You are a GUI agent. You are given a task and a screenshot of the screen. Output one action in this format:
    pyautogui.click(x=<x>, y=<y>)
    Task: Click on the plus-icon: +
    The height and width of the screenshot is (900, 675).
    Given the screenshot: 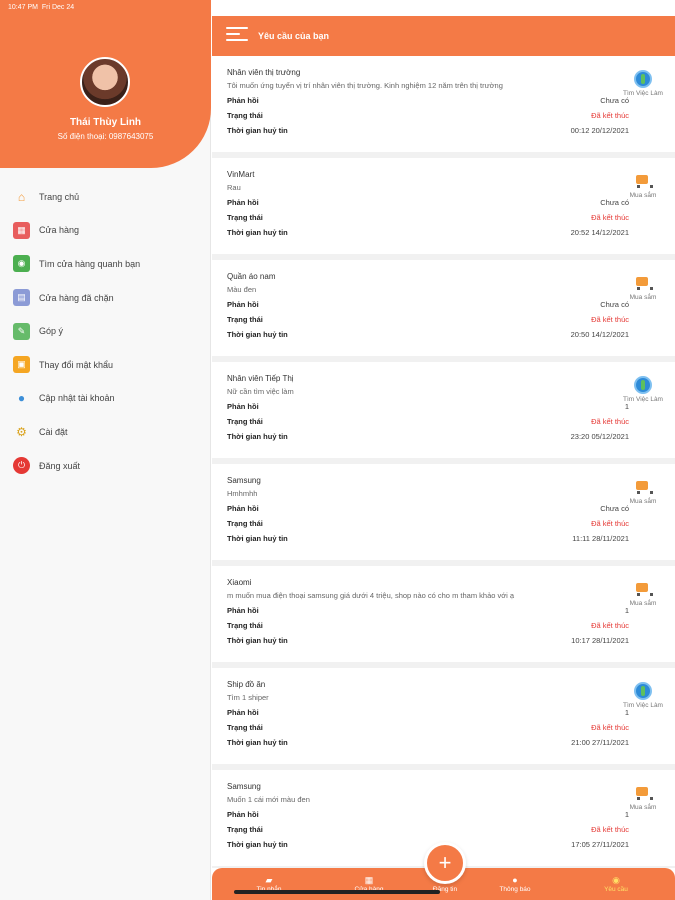 What is the action you would take?
    pyautogui.click(x=445, y=862)
    